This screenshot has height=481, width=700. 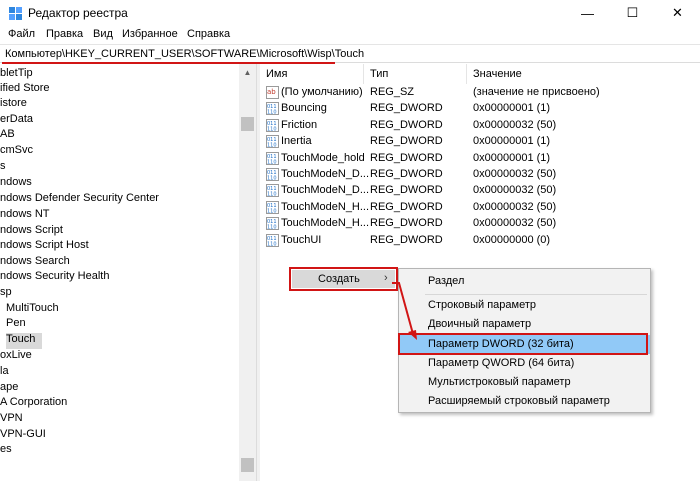 What do you see at coordinates (404, 311) in the screenshot?
I see `annotation-arrow-icon` at bounding box center [404, 311].